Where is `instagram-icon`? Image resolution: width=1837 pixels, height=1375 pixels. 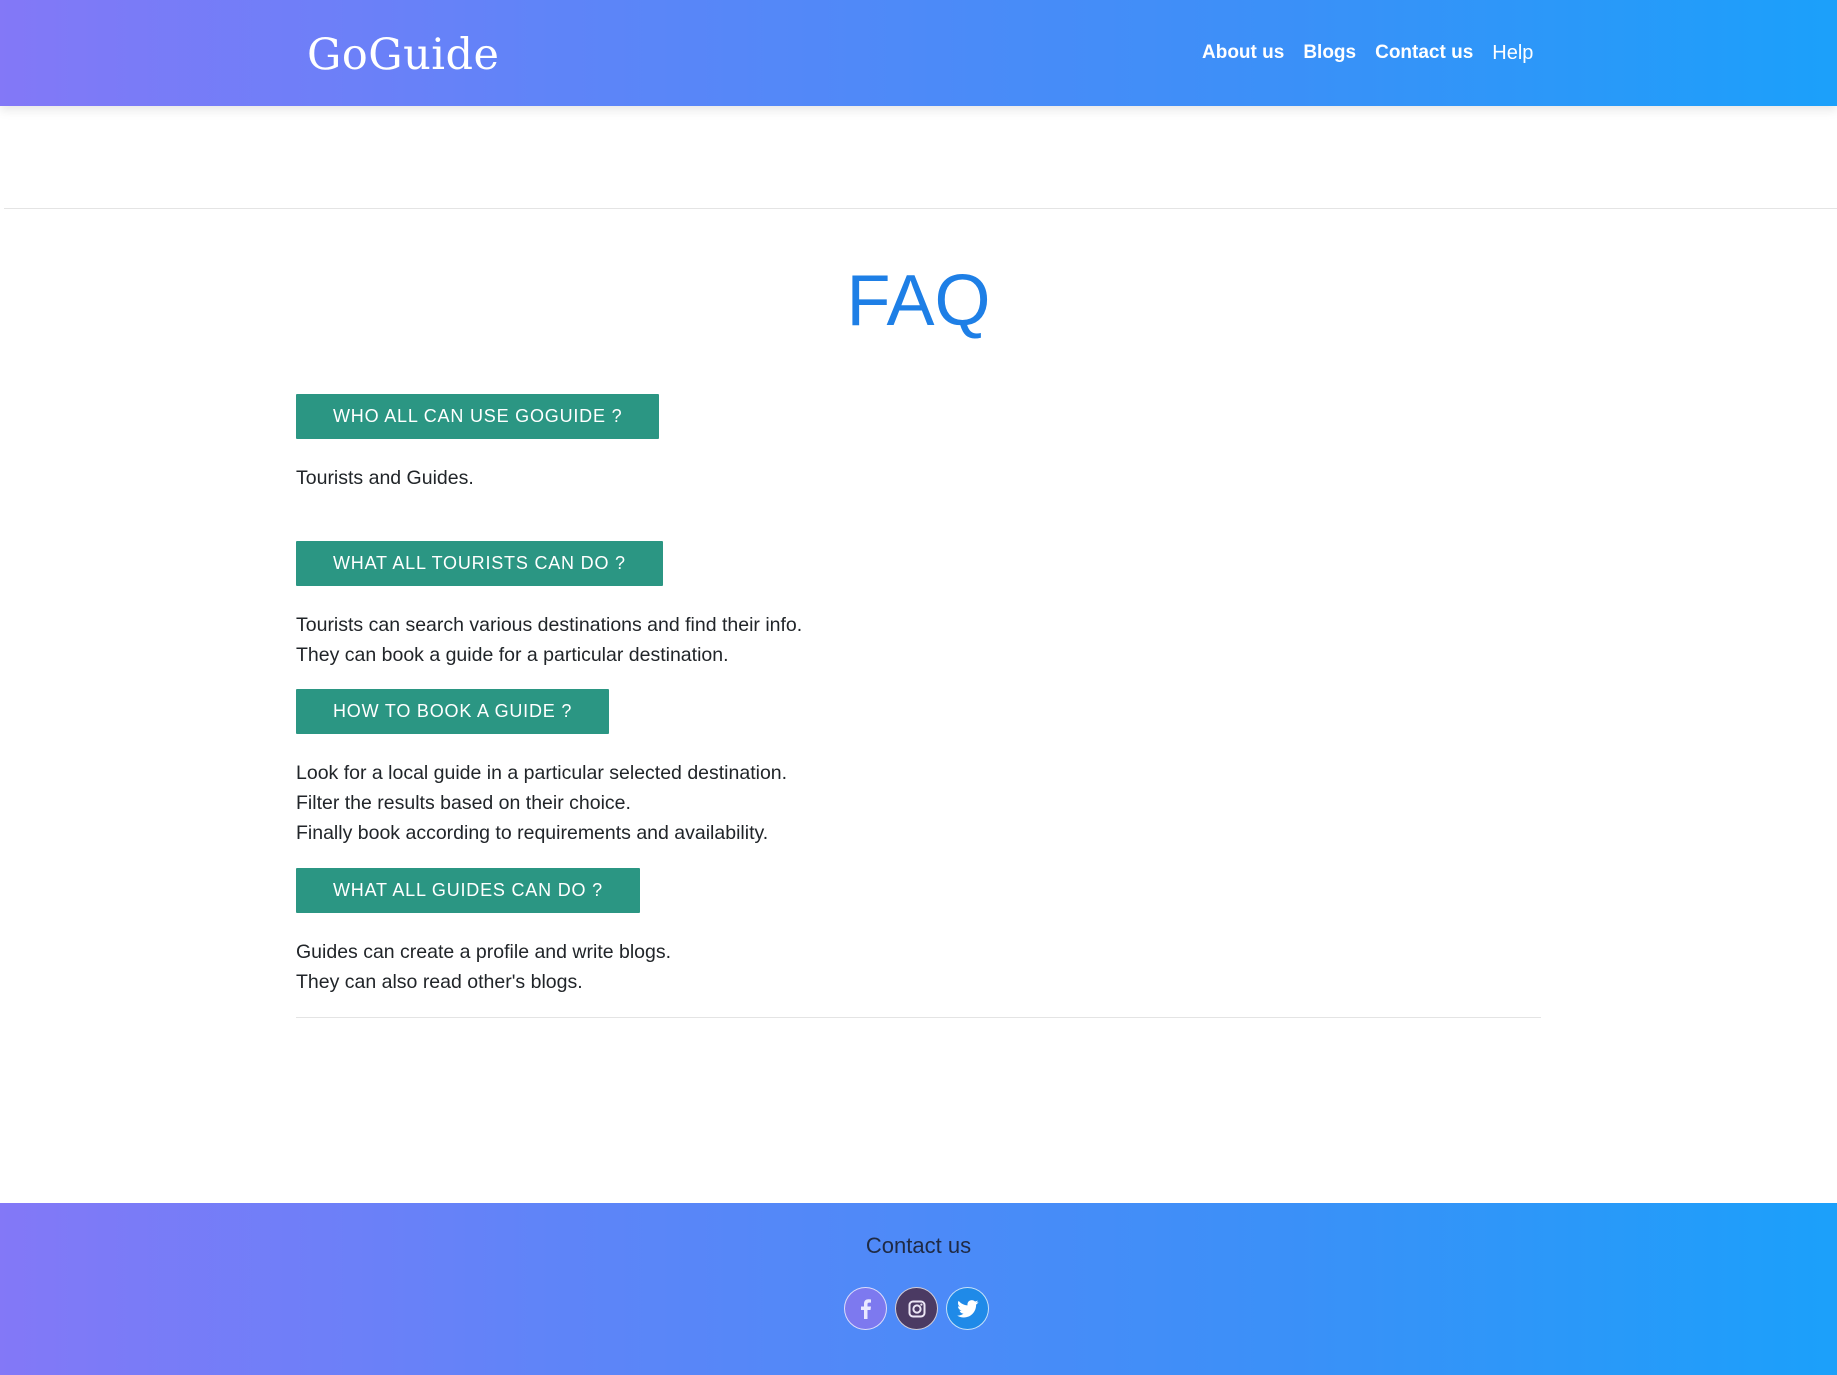 instagram-icon is located at coordinates (916, 1308).